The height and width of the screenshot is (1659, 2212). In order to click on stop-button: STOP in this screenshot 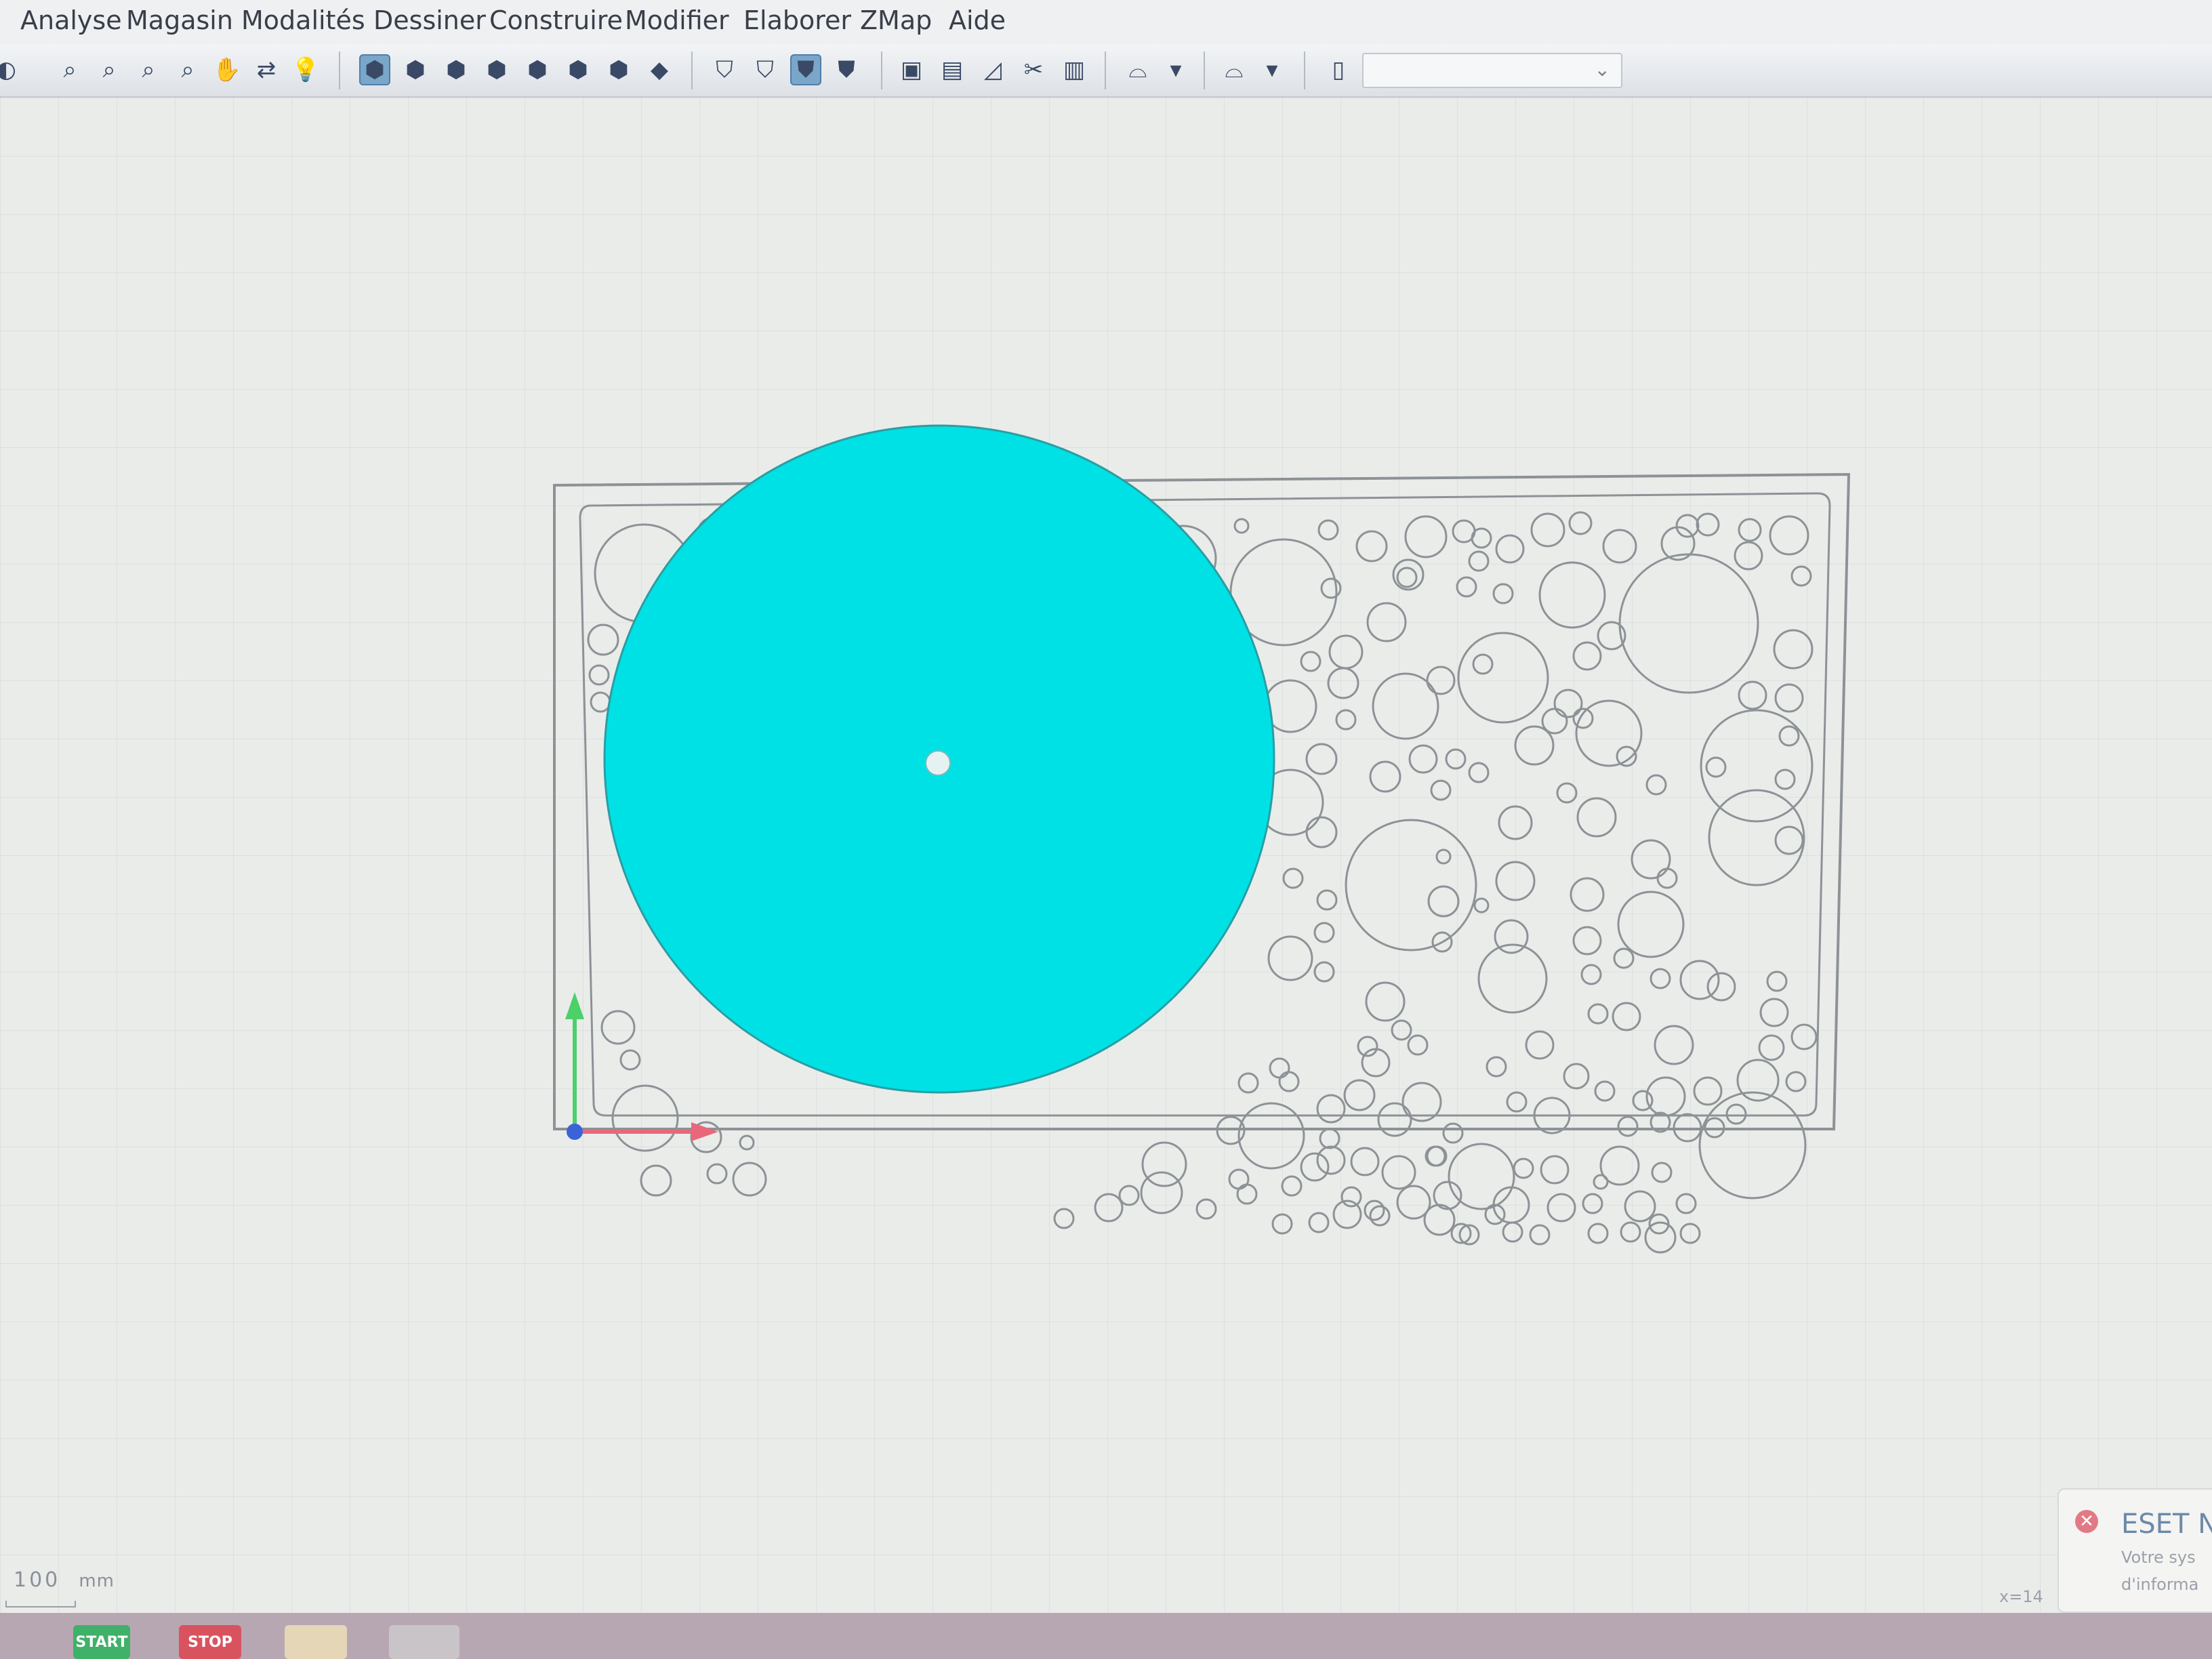, I will do `click(210, 1642)`.